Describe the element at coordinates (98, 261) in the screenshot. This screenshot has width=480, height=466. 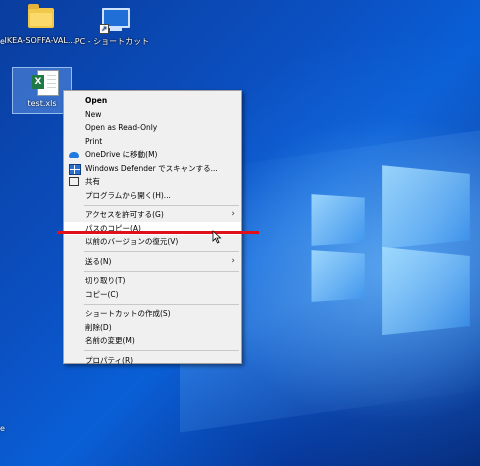
I see `menu-item-label: 送る(N)` at that location.